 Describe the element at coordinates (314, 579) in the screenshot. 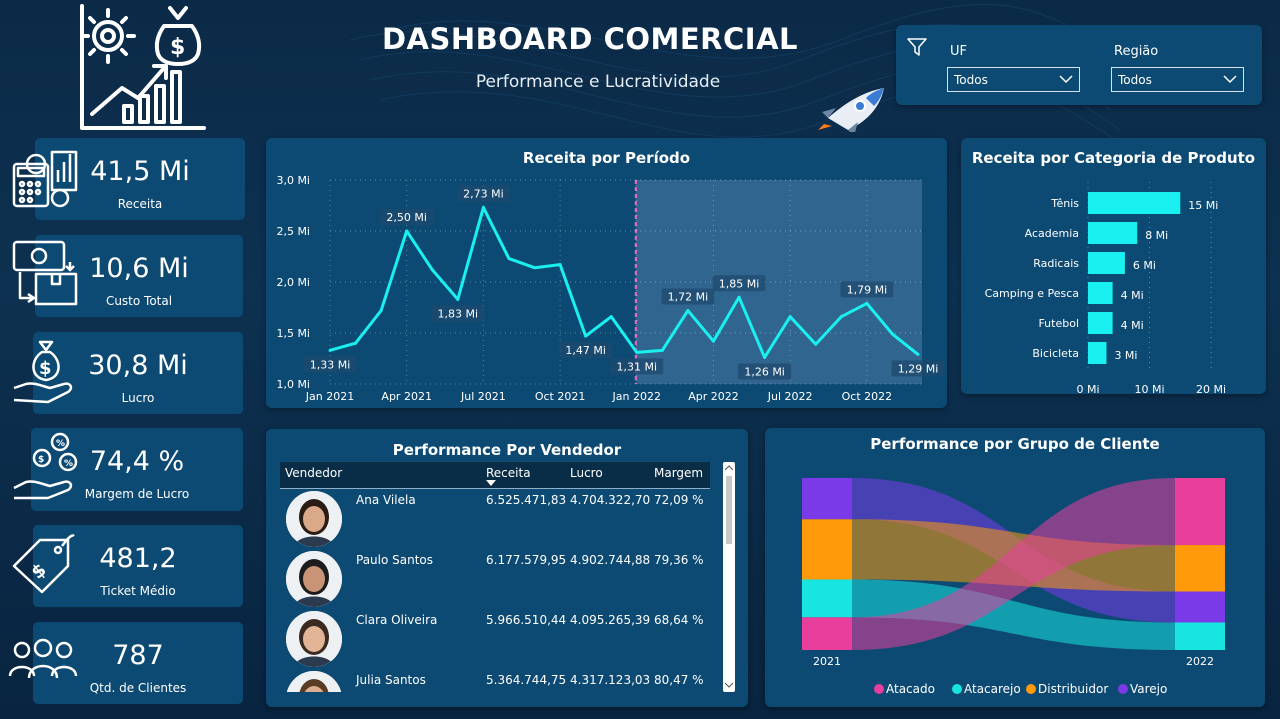

I see `avatar` at that location.